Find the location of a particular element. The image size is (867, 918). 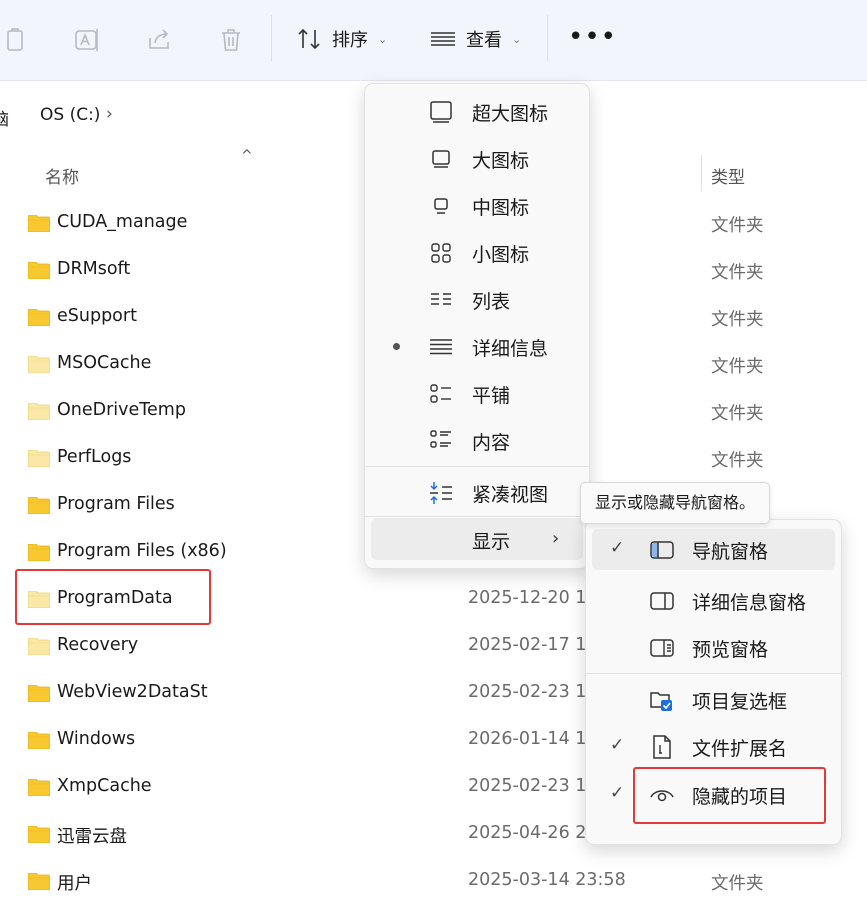

file-row: 用户 2025-03-14 23:58 文件夹 is located at coordinates (433, 881).